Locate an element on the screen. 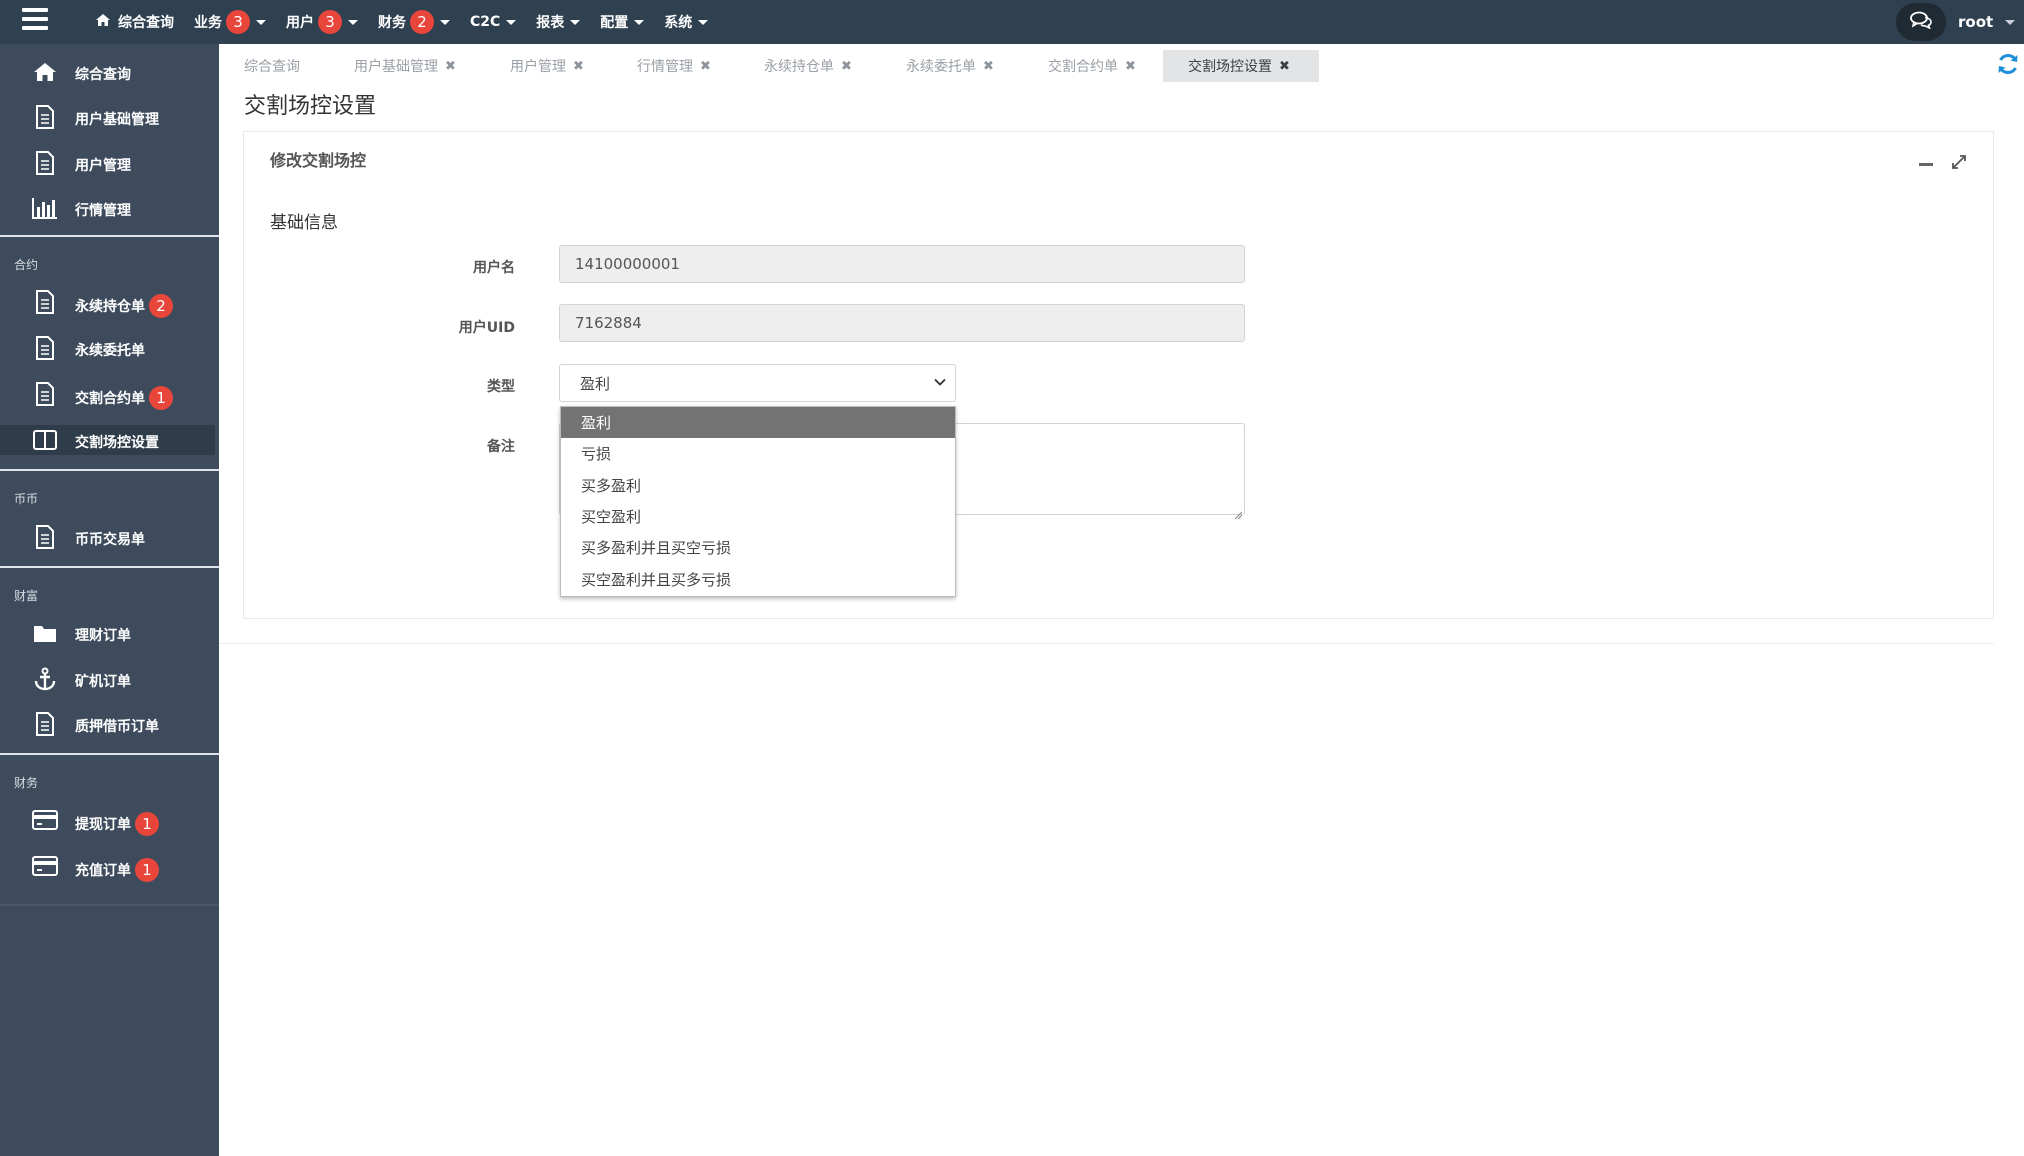  sidebar-item-delivery-control: 交割场控设置 is located at coordinates (107, 440).